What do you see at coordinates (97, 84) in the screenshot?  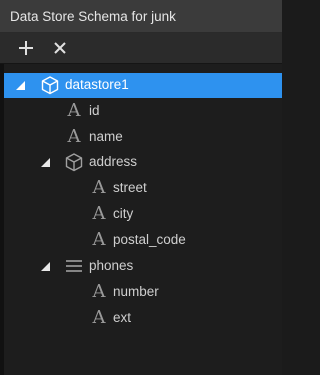 I see `tree-label-datastore1: datastore1` at bounding box center [97, 84].